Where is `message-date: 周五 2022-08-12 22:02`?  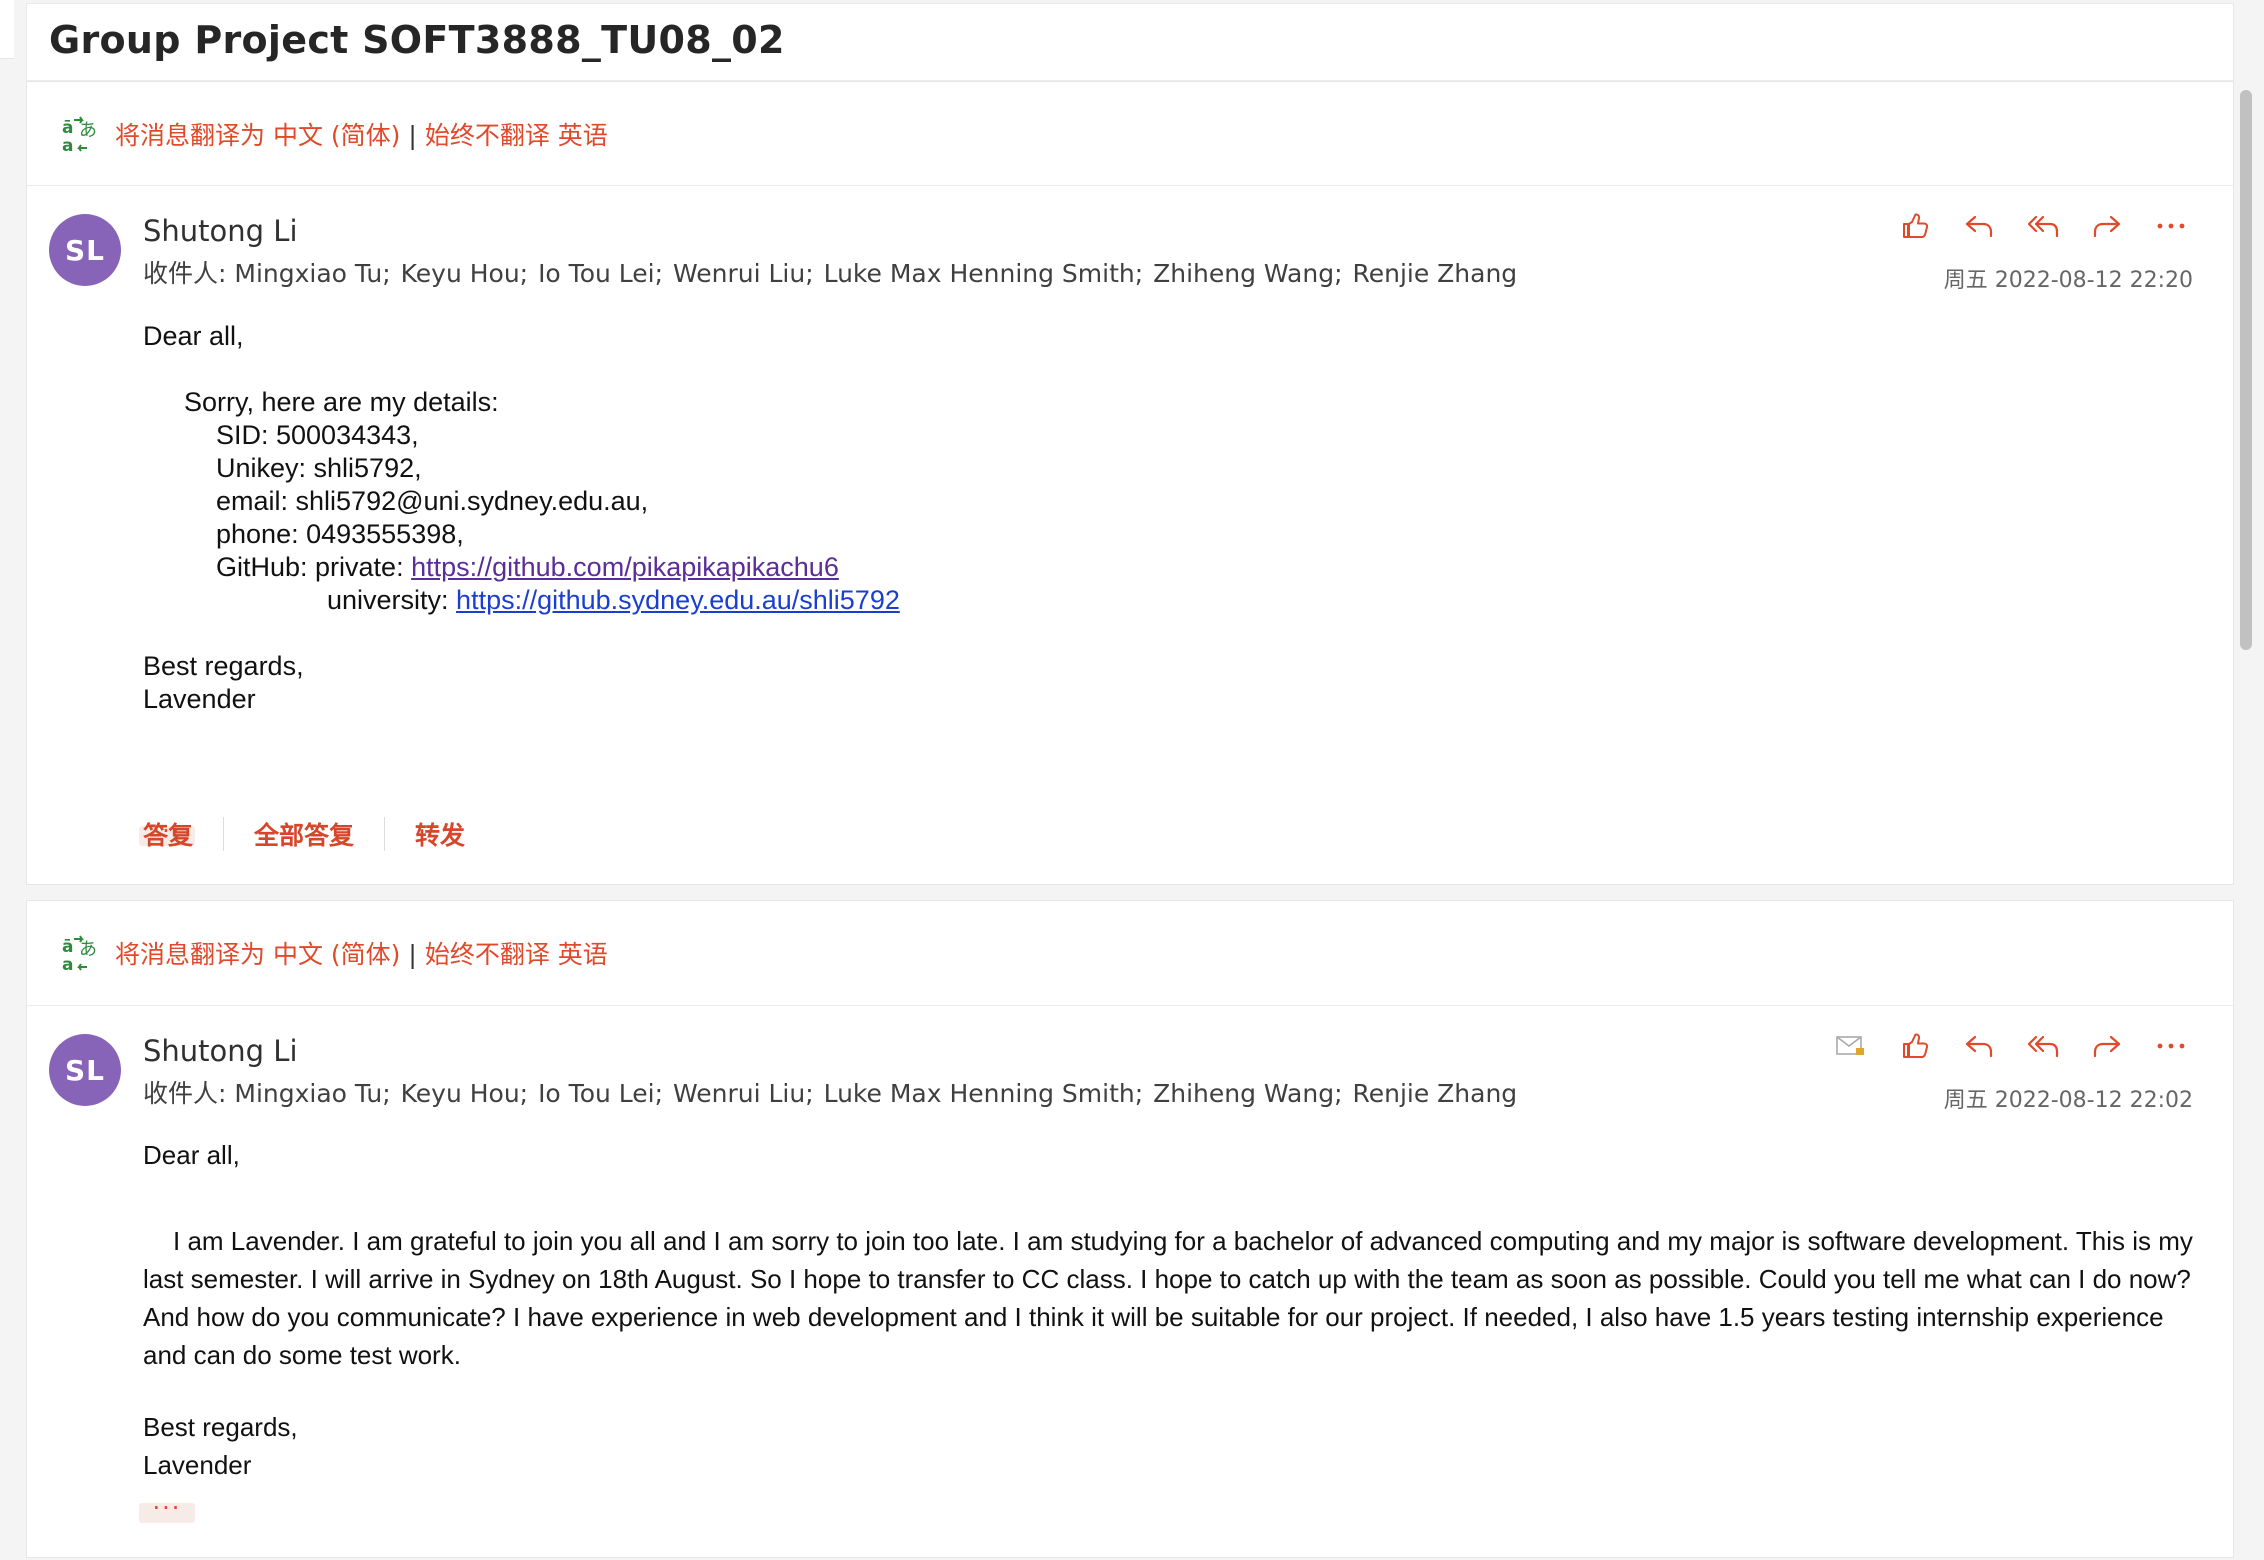
message-date: 周五 2022-08-12 22:02 is located at coordinates (2068, 1100).